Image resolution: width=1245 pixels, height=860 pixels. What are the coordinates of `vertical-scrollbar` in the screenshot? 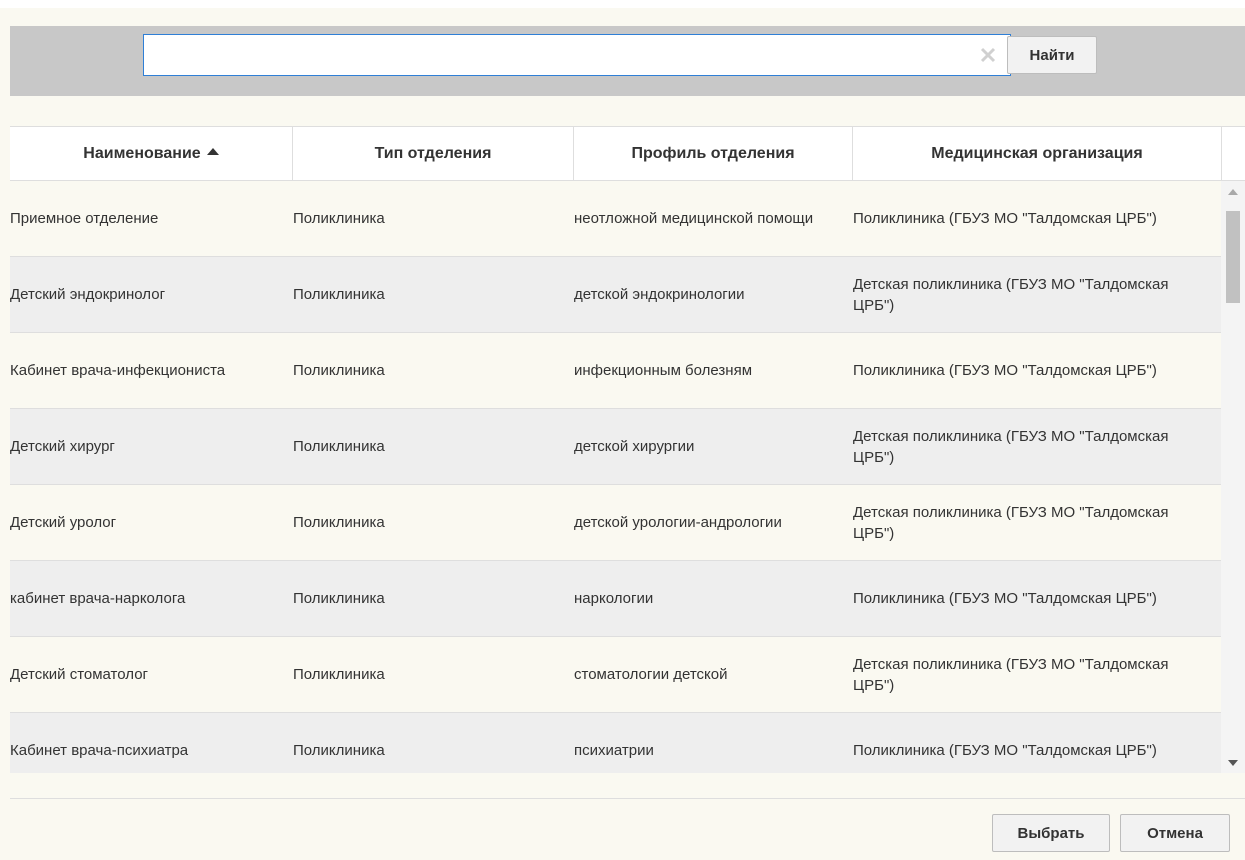 It's located at (1233, 477).